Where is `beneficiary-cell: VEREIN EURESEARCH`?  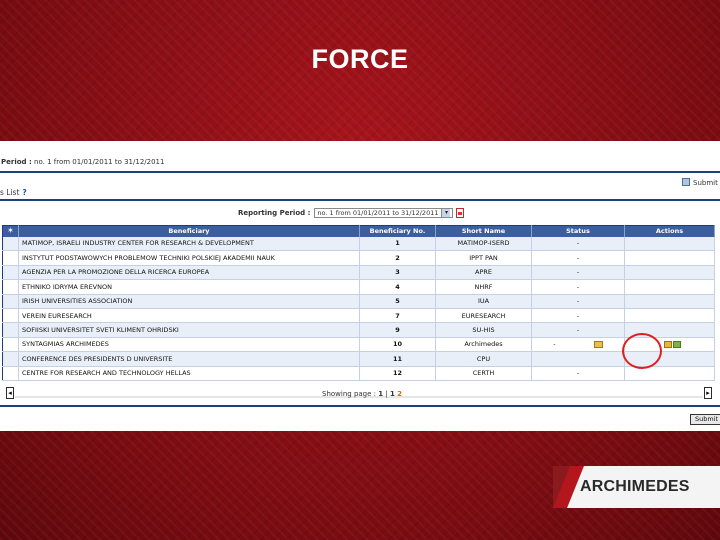 beneficiary-cell: VEREIN EURESEARCH is located at coordinates (189, 316).